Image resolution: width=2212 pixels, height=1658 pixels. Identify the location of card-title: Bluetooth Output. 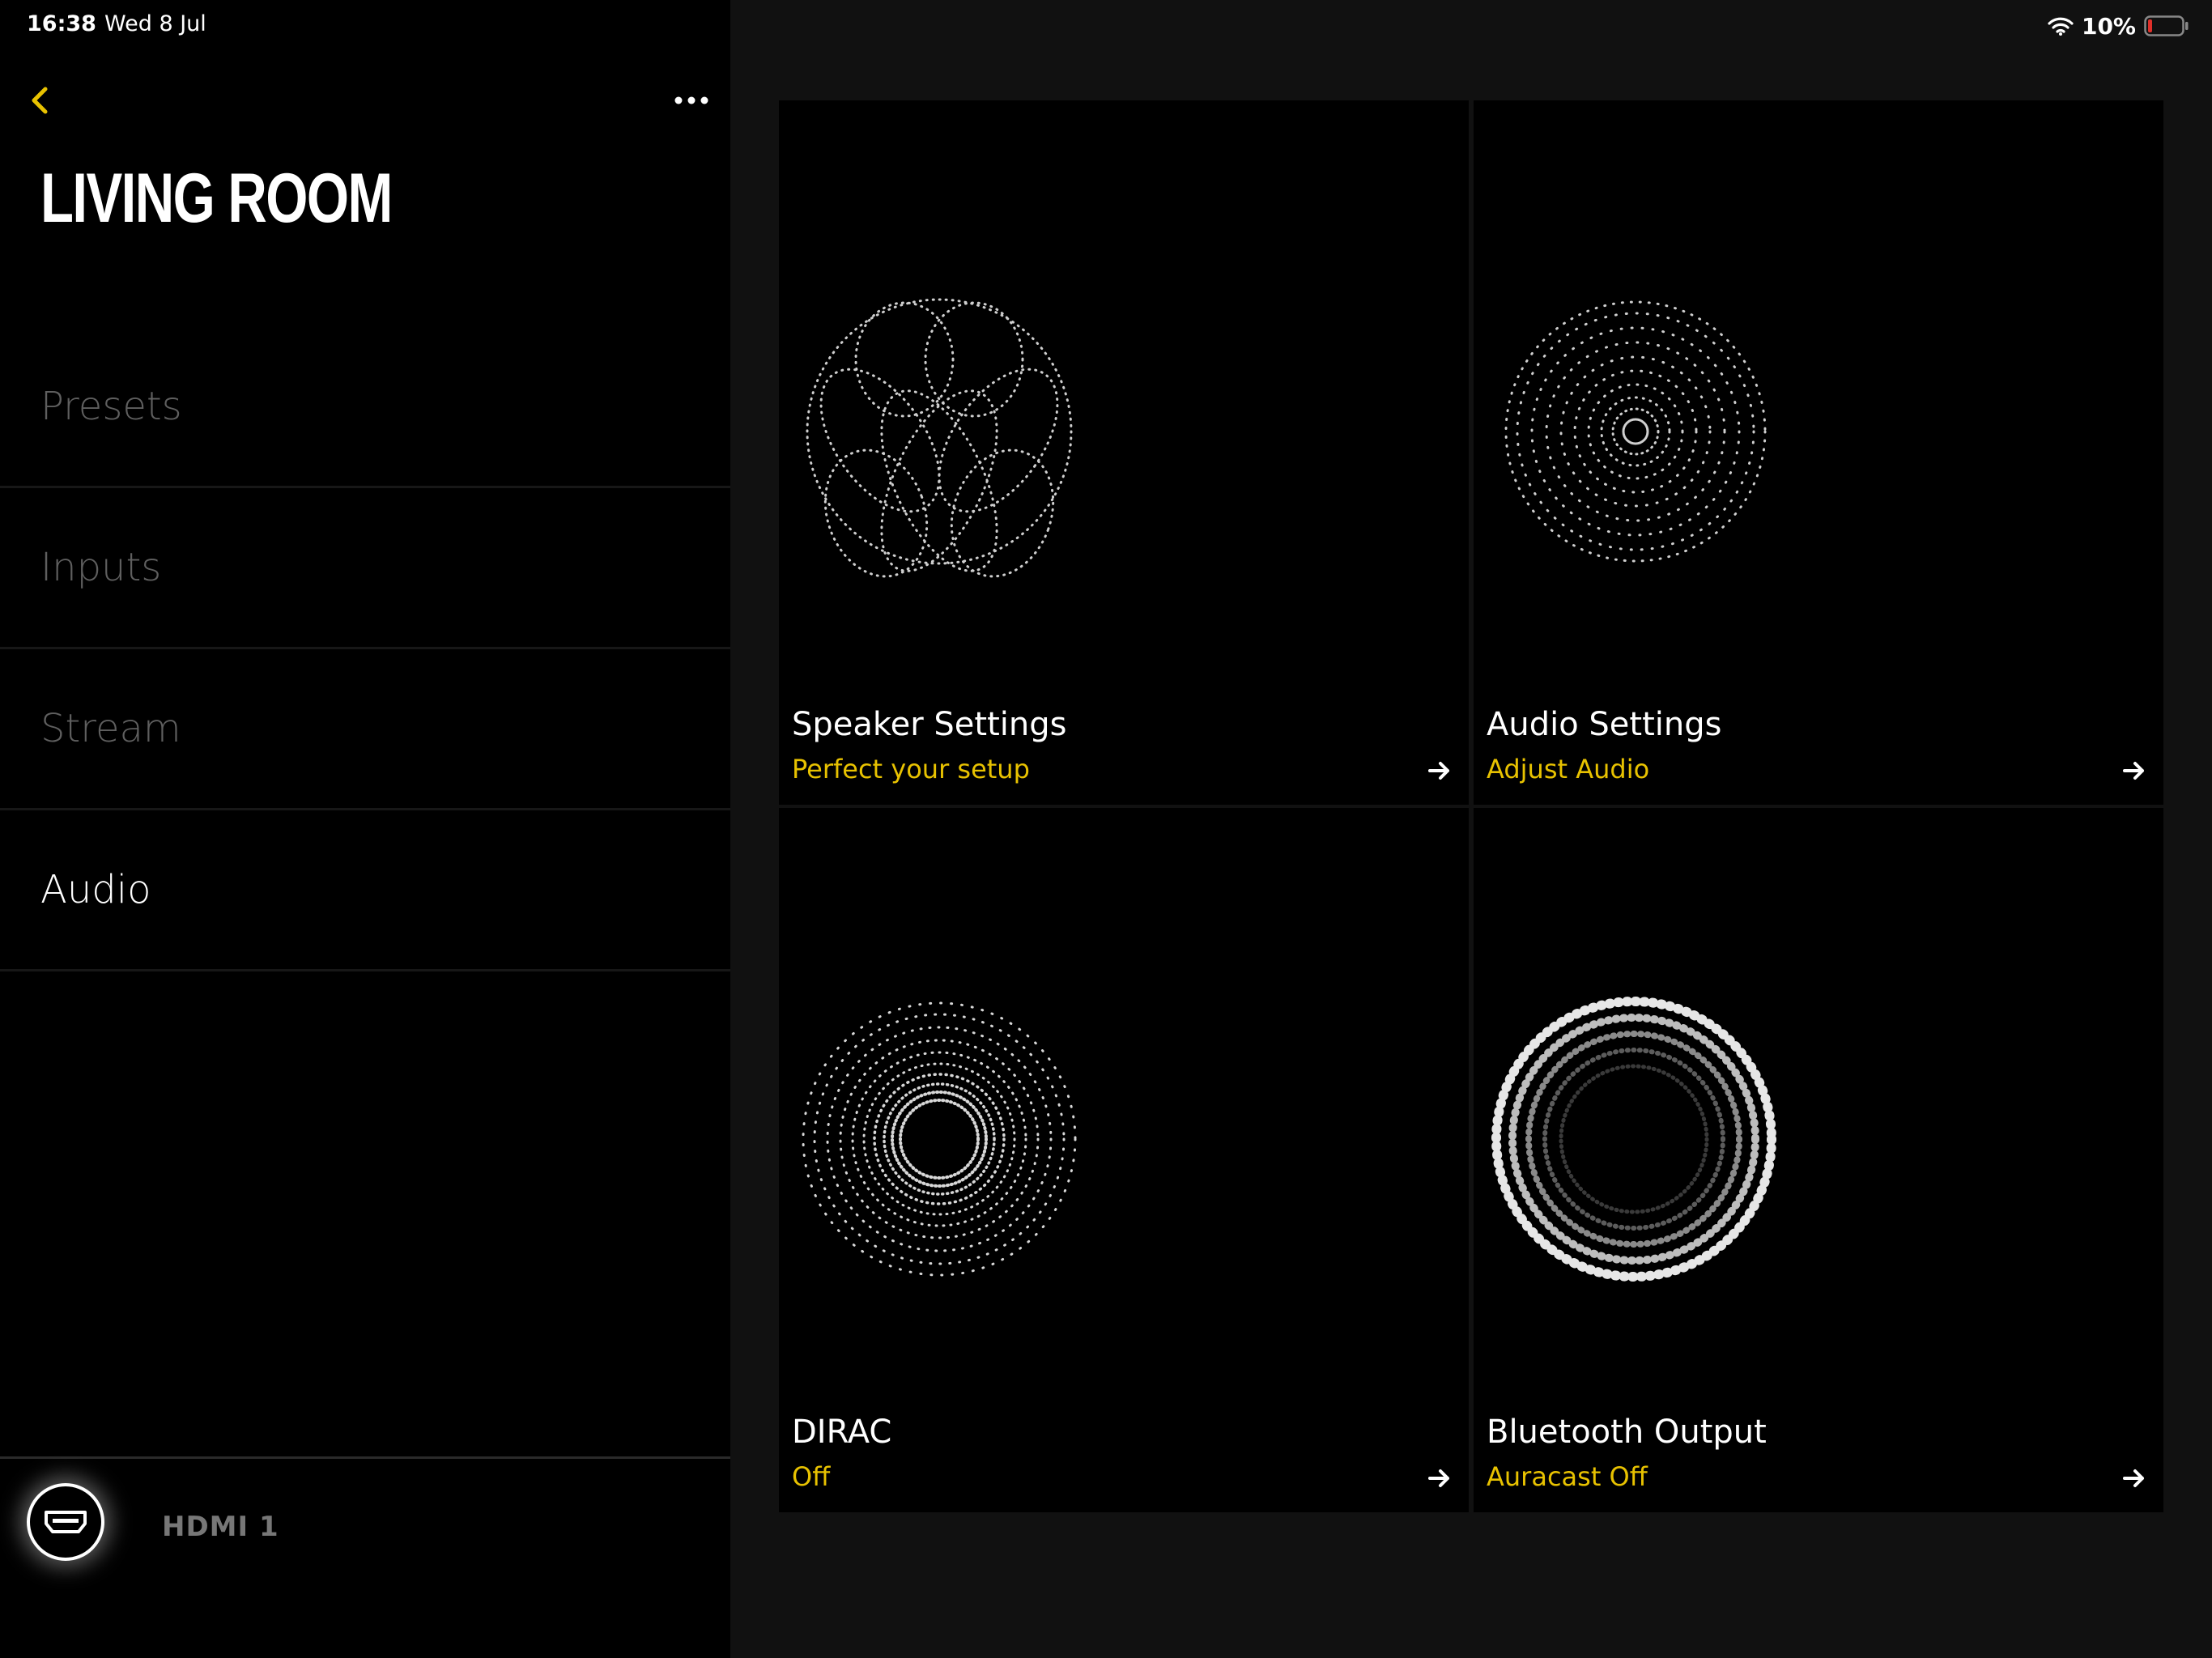
(1627, 1432).